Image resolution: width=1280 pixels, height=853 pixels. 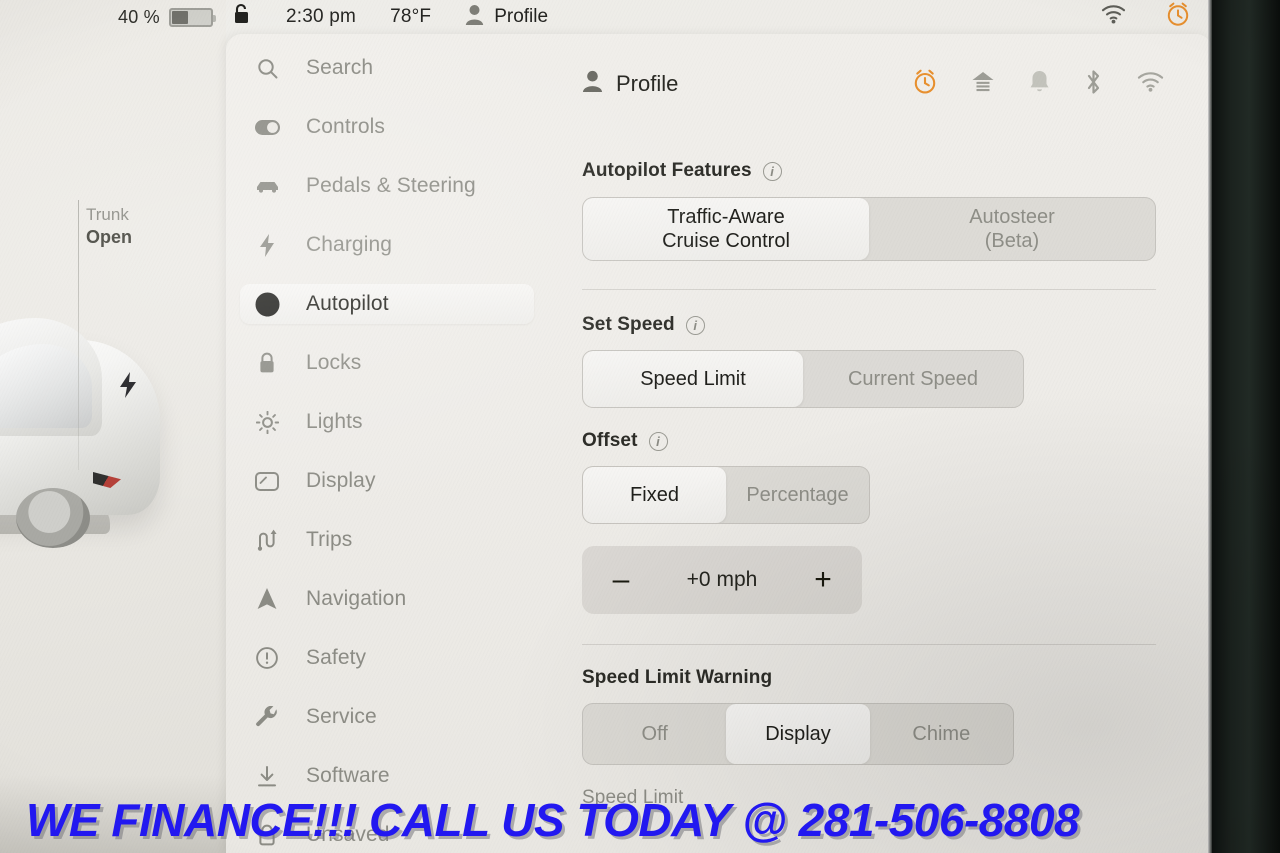 What do you see at coordinates (109, 237) in the screenshot?
I see `trunk-status-value: Open` at bounding box center [109, 237].